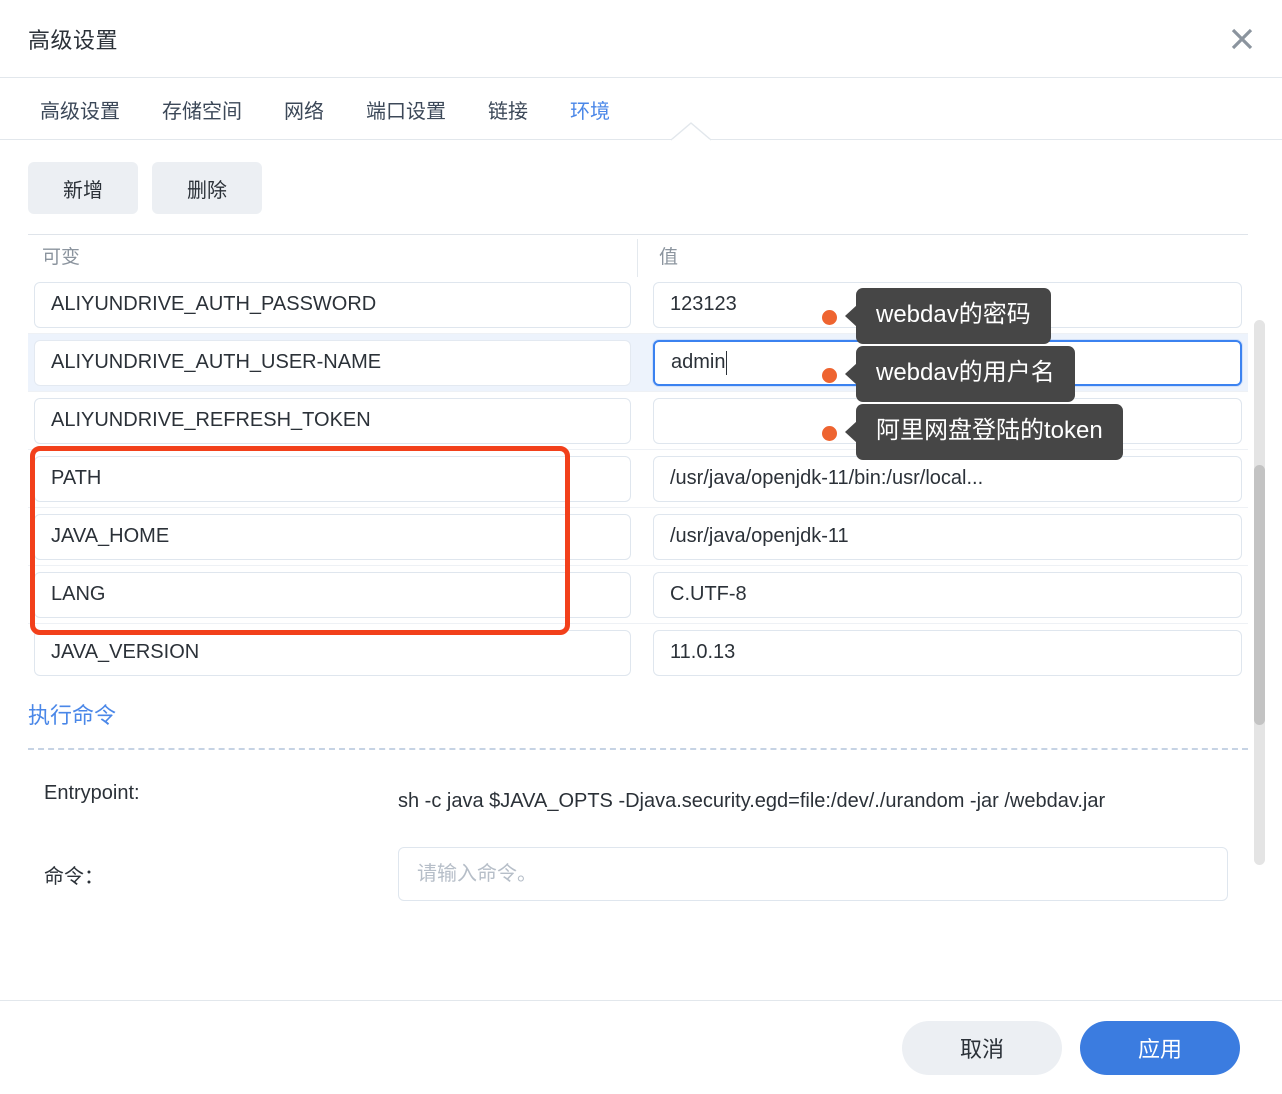 This screenshot has height=1094, width=1282. What do you see at coordinates (80, 109) in the screenshot?
I see `tab-advanced-settings: 高级设置` at bounding box center [80, 109].